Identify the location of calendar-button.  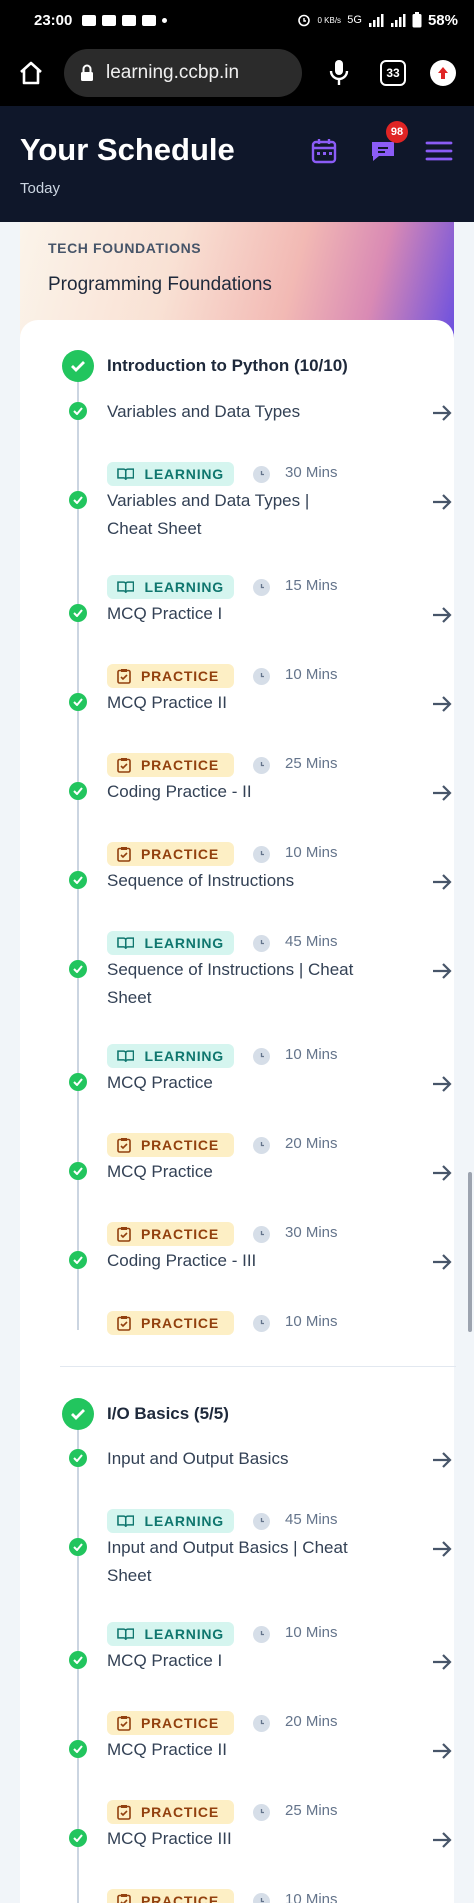
(324, 151).